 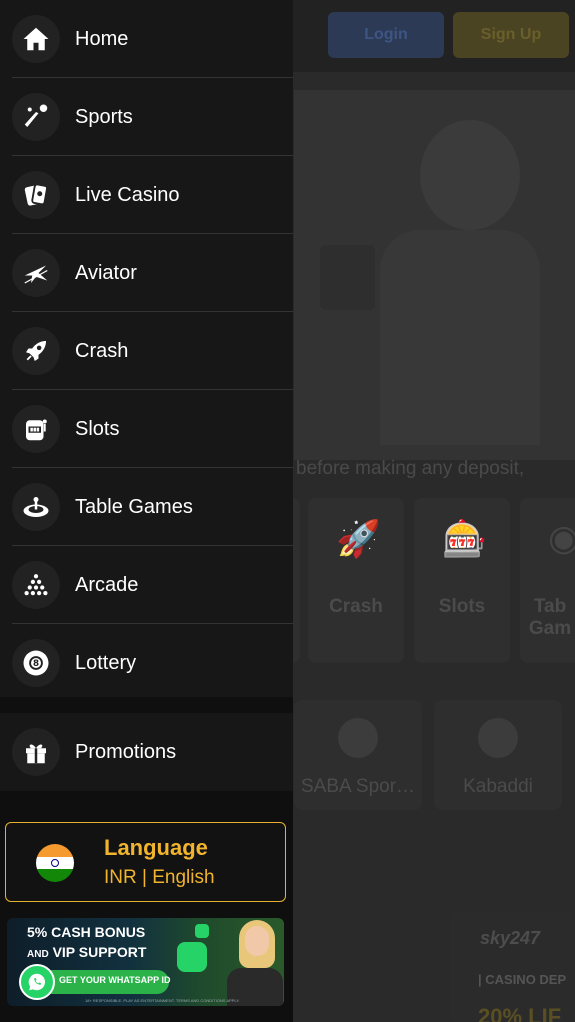 I want to click on menu-item-label: Lottery, so click(x=106, y=663).